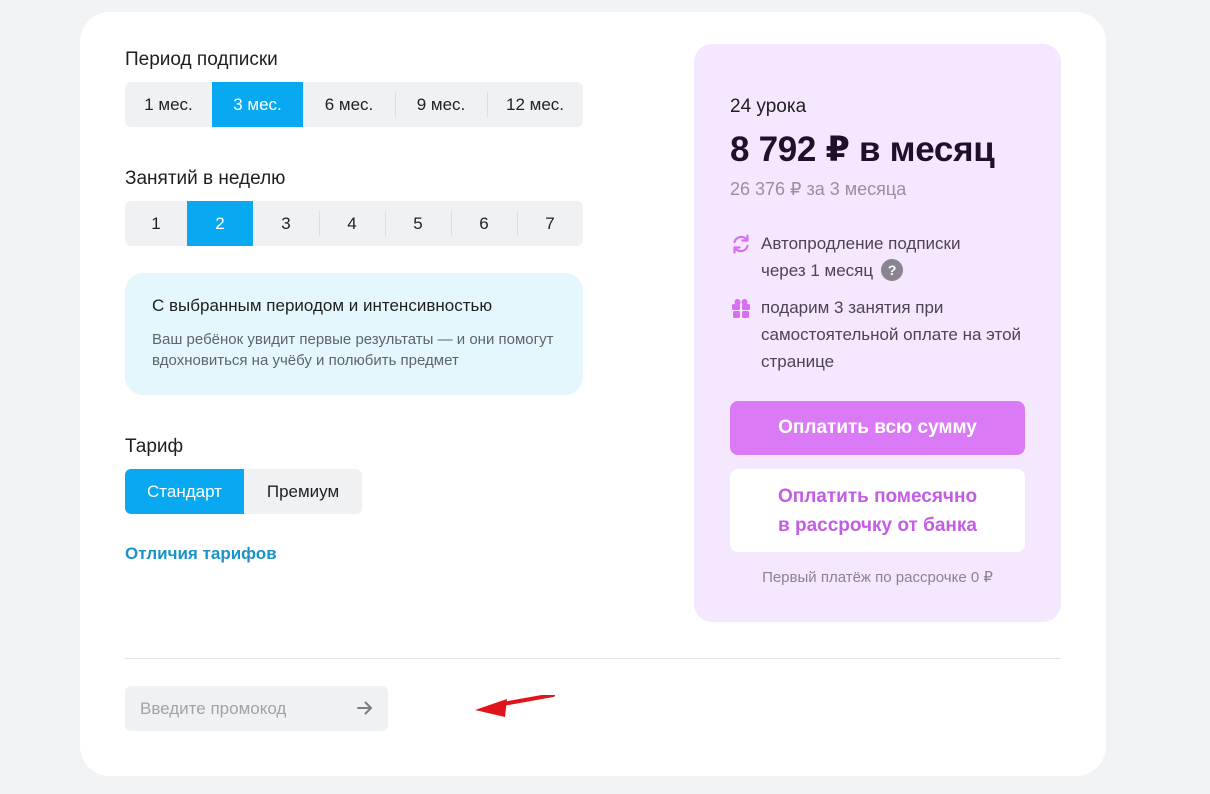  I want to click on tariff-option-standard: Стандарт, so click(184, 491).